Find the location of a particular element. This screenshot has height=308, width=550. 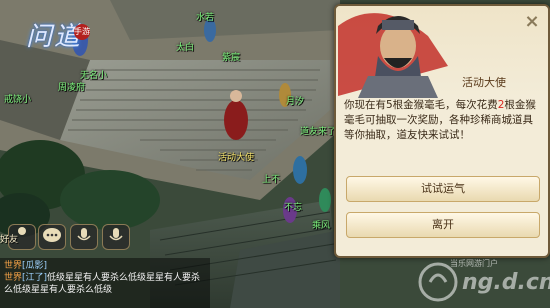

chat-bubble-button is located at coordinates (52, 237).